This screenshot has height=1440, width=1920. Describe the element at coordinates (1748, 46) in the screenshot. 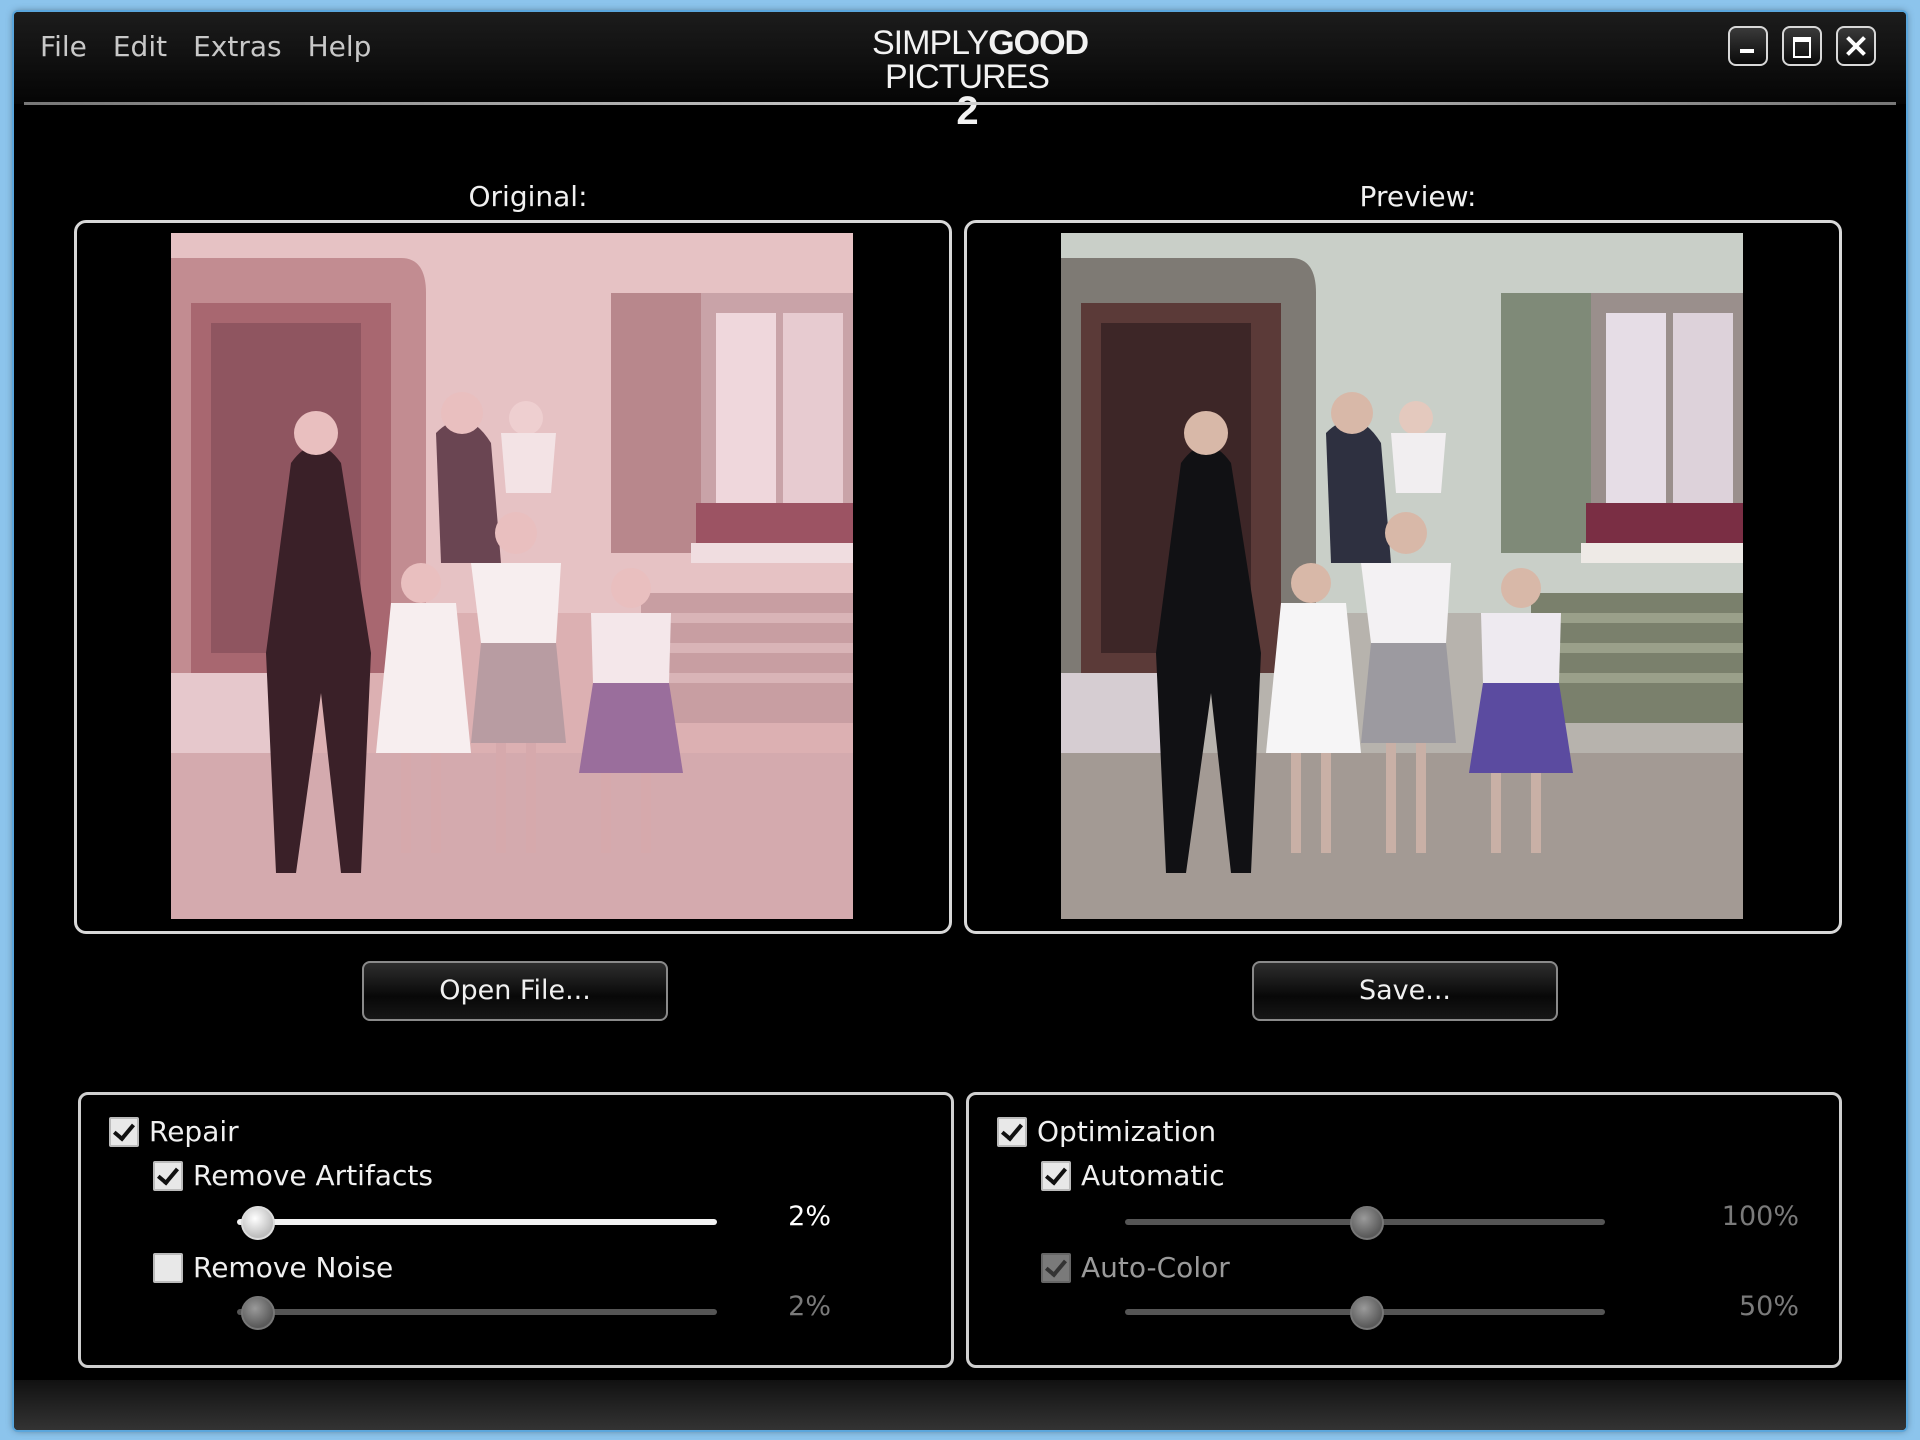

I see `minimize-icon` at that location.